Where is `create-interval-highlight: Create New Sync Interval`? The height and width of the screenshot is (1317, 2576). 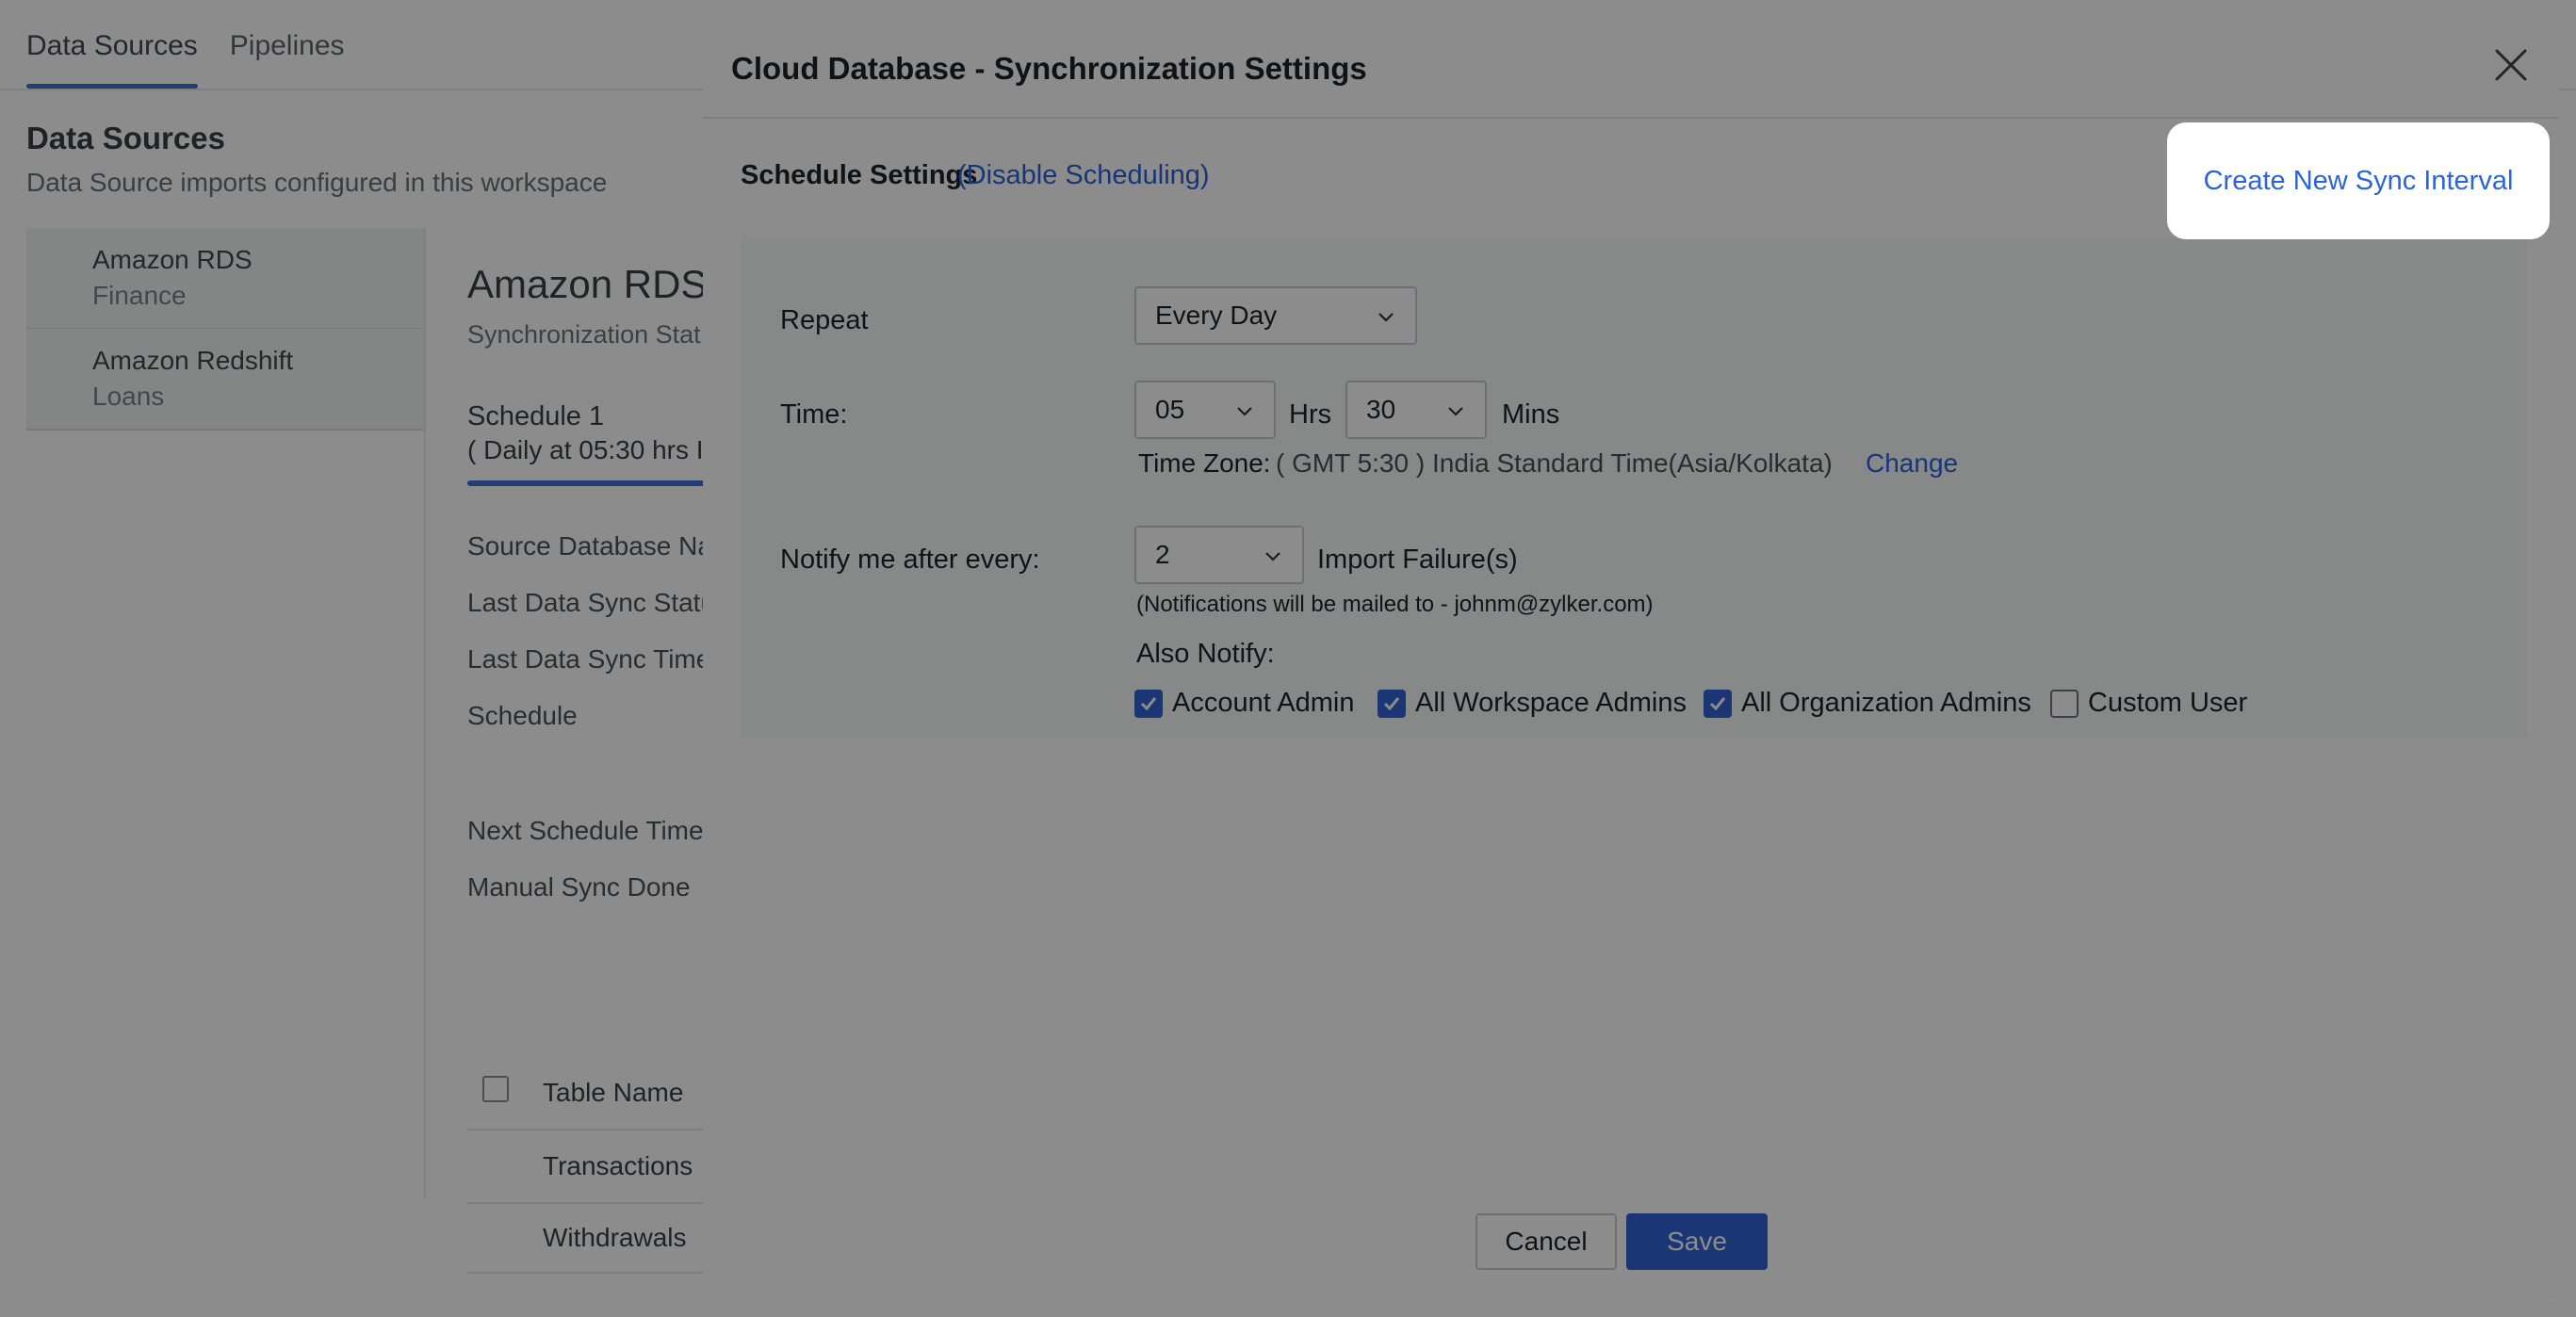
create-interval-highlight: Create New Sync Interval is located at coordinates (2358, 180).